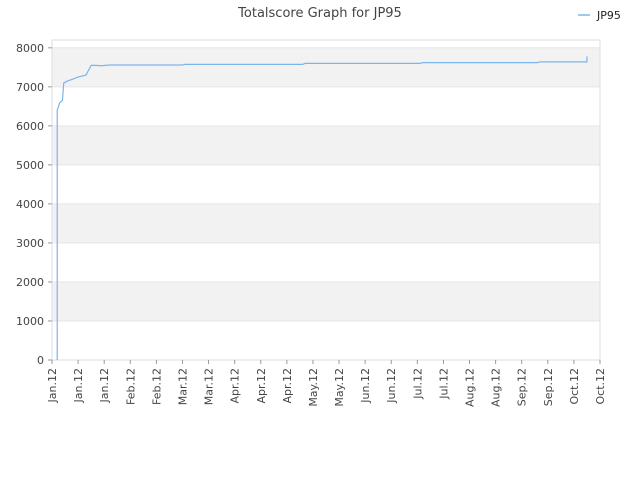 The height and width of the screenshot is (480, 640). Describe the element at coordinates (608, 15) in the screenshot. I see `legend-label: JP95` at that location.